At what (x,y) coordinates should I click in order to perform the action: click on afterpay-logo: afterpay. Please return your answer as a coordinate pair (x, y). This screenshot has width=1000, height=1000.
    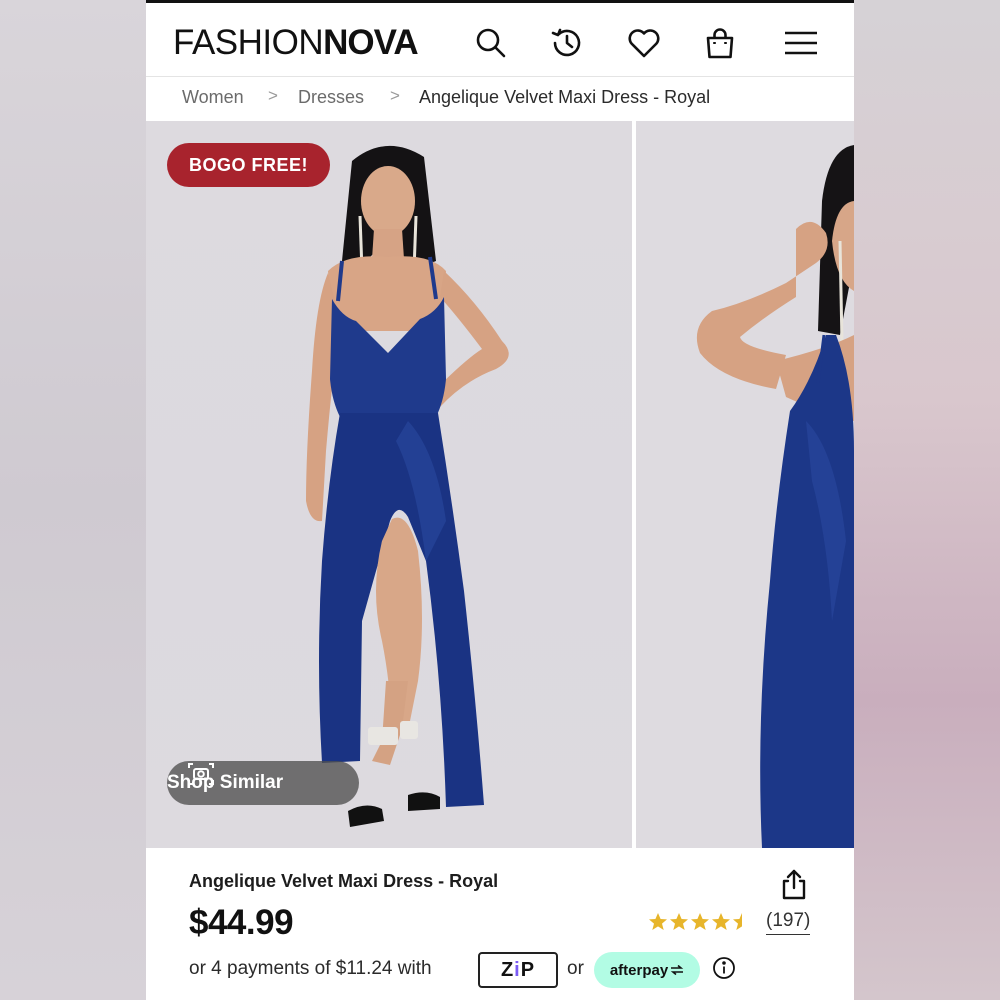
    Looking at the image, I should click on (647, 970).